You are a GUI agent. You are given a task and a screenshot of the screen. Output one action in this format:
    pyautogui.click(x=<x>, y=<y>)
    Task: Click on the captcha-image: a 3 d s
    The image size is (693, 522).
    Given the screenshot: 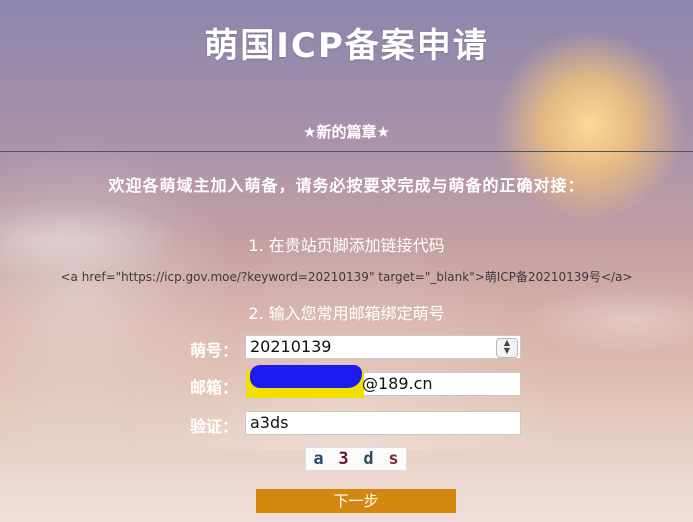 What is the action you would take?
    pyautogui.click(x=356, y=459)
    